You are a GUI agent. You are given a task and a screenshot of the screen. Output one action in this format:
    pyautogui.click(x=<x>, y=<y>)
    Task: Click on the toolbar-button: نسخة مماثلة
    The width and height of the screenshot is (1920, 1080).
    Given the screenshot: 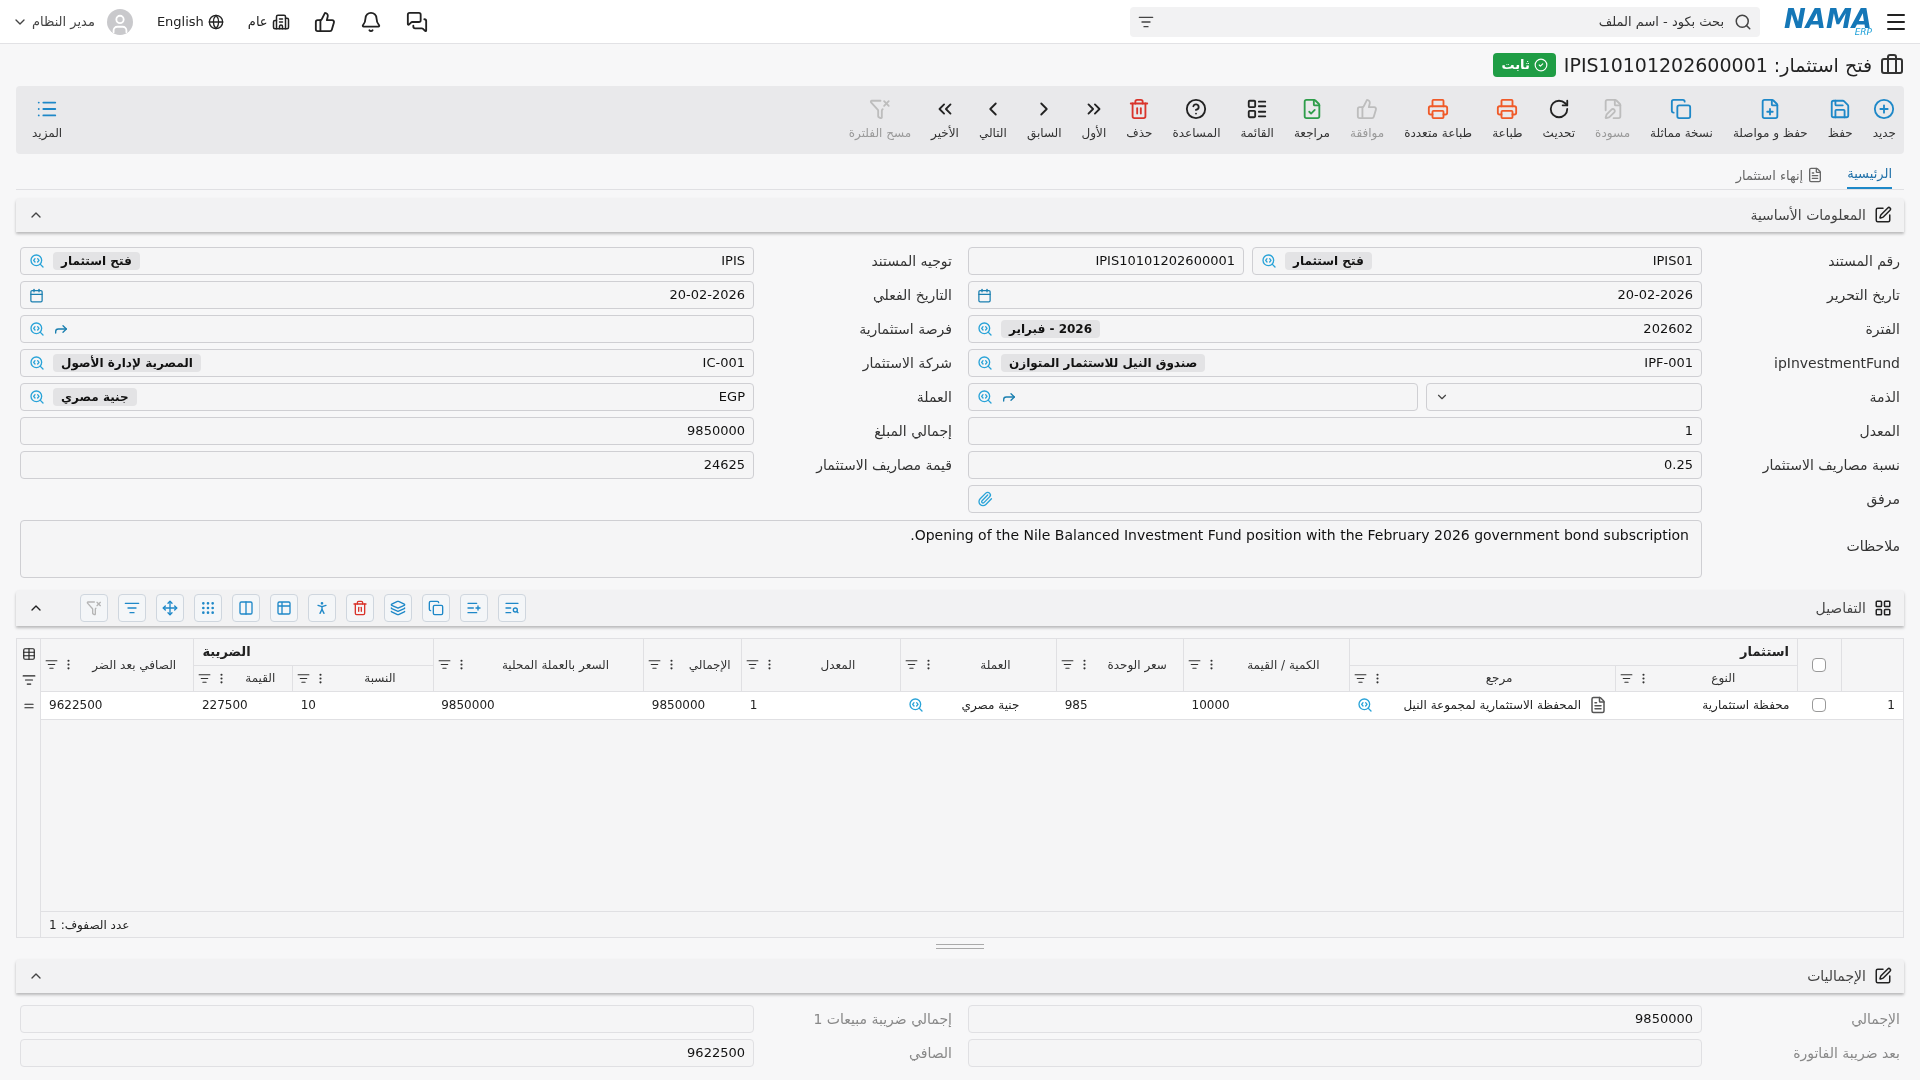 What is the action you would take?
    pyautogui.click(x=1681, y=120)
    